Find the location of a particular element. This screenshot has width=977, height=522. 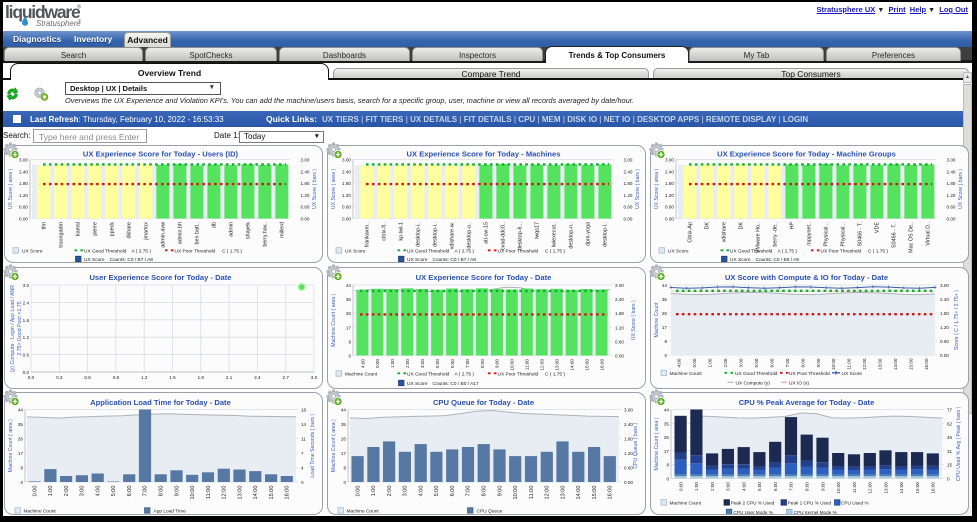

svg-text: 3.0 is located at coordinates (314, 377).